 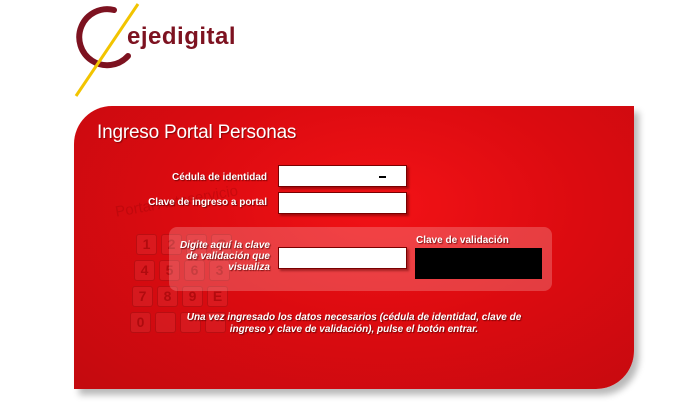 I want to click on logo-text: ejedigital, so click(x=182, y=36).